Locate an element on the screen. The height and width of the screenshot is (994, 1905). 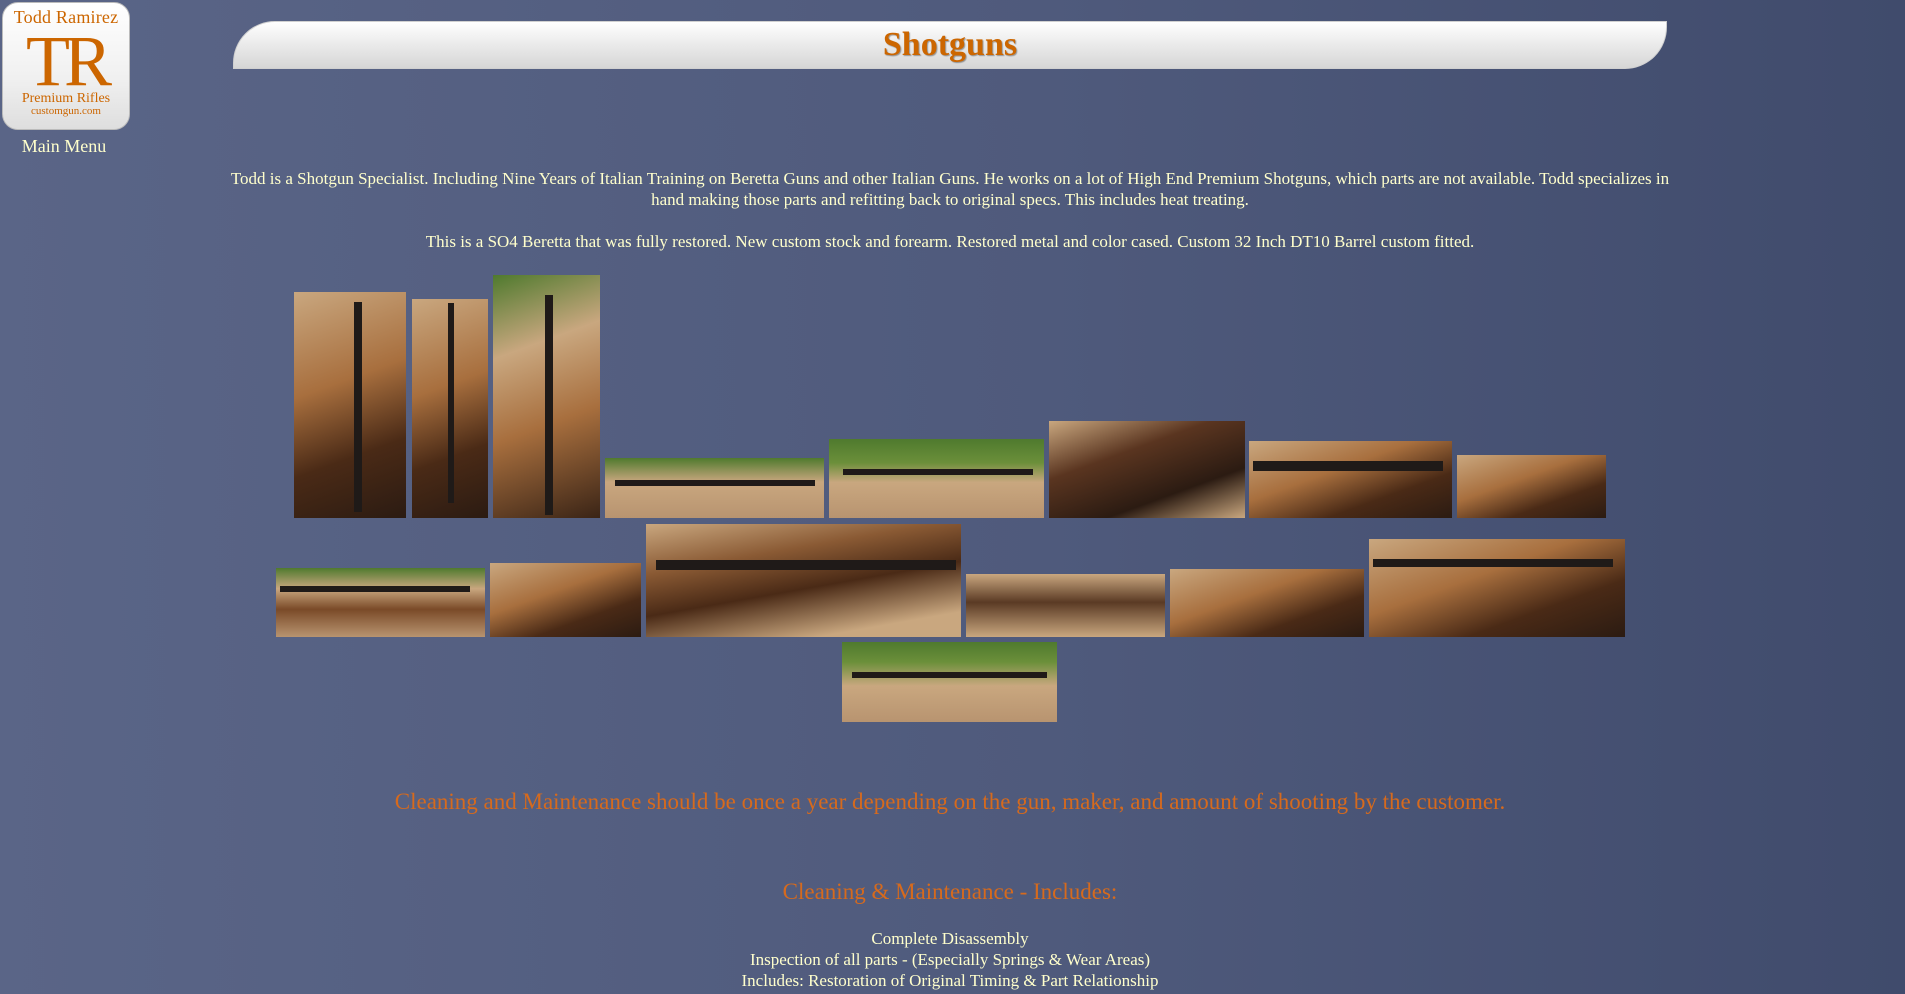
list-item: Complete Disassembly is located at coordinates (950, 938).